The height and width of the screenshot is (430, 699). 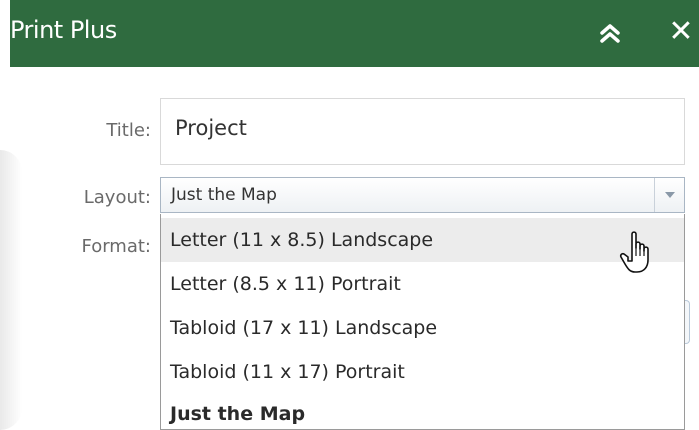 What do you see at coordinates (422, 284) in the screenshot?
I see `layout-option: Letter (8.5 x 11) Portrait` at bounding box center [422, 284].